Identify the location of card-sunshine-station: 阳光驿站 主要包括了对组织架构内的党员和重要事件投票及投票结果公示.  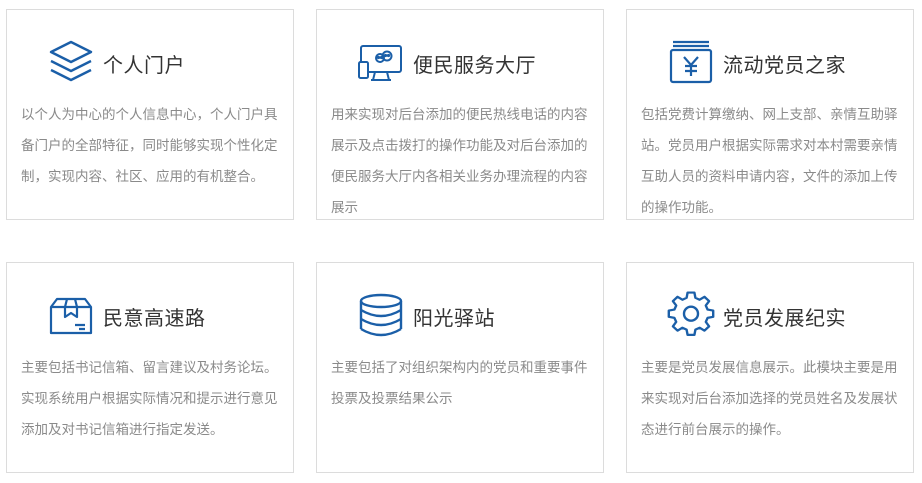
(460, 367).